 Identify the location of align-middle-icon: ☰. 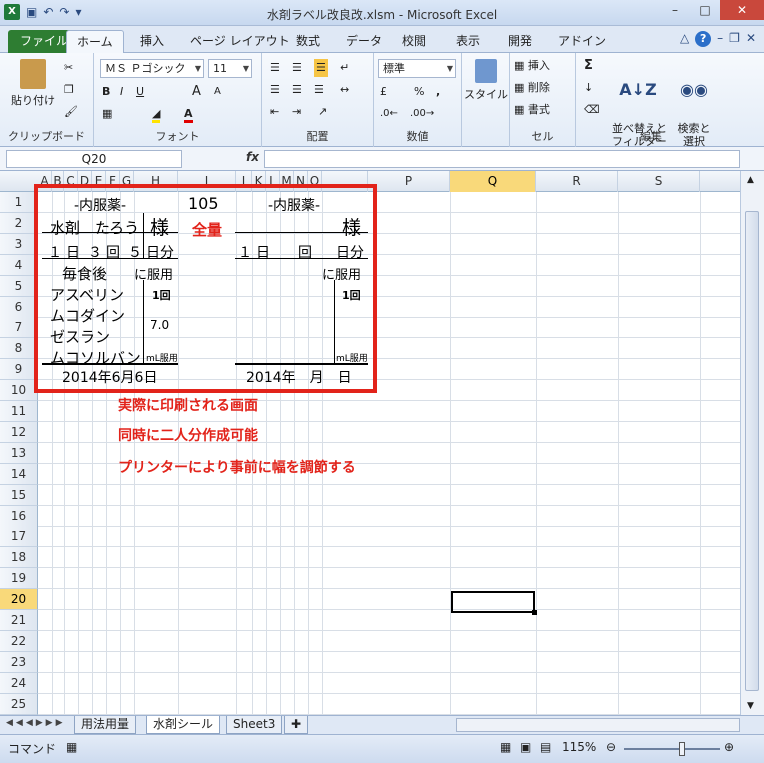
(297, 68).